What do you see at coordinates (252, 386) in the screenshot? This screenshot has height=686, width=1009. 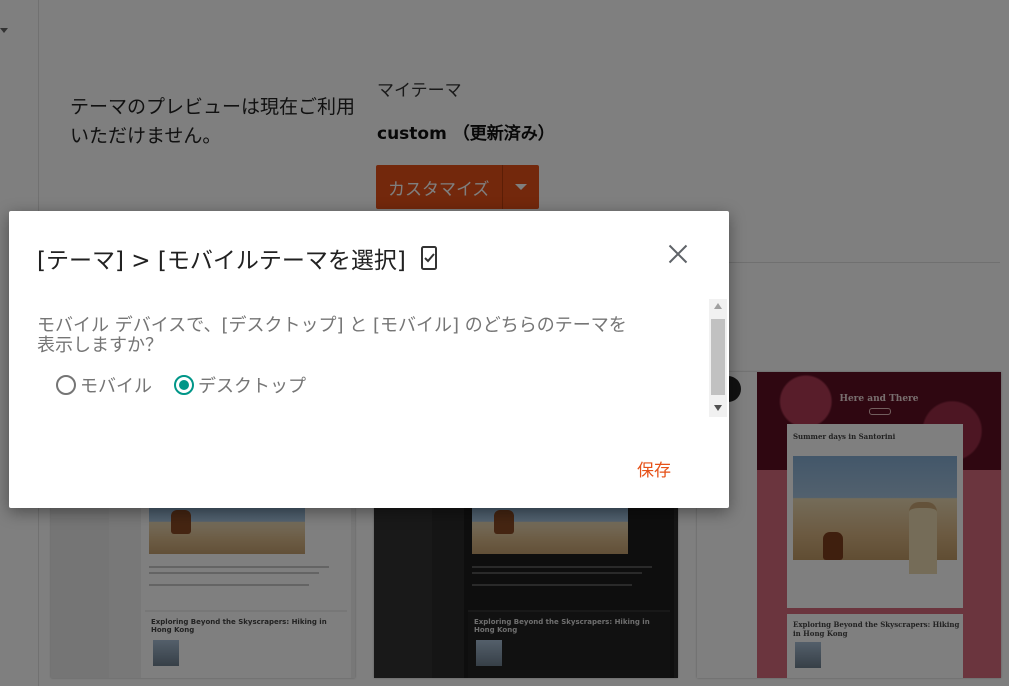 I see `radio-label: デスクトップ` at bounding box center [252, 386].